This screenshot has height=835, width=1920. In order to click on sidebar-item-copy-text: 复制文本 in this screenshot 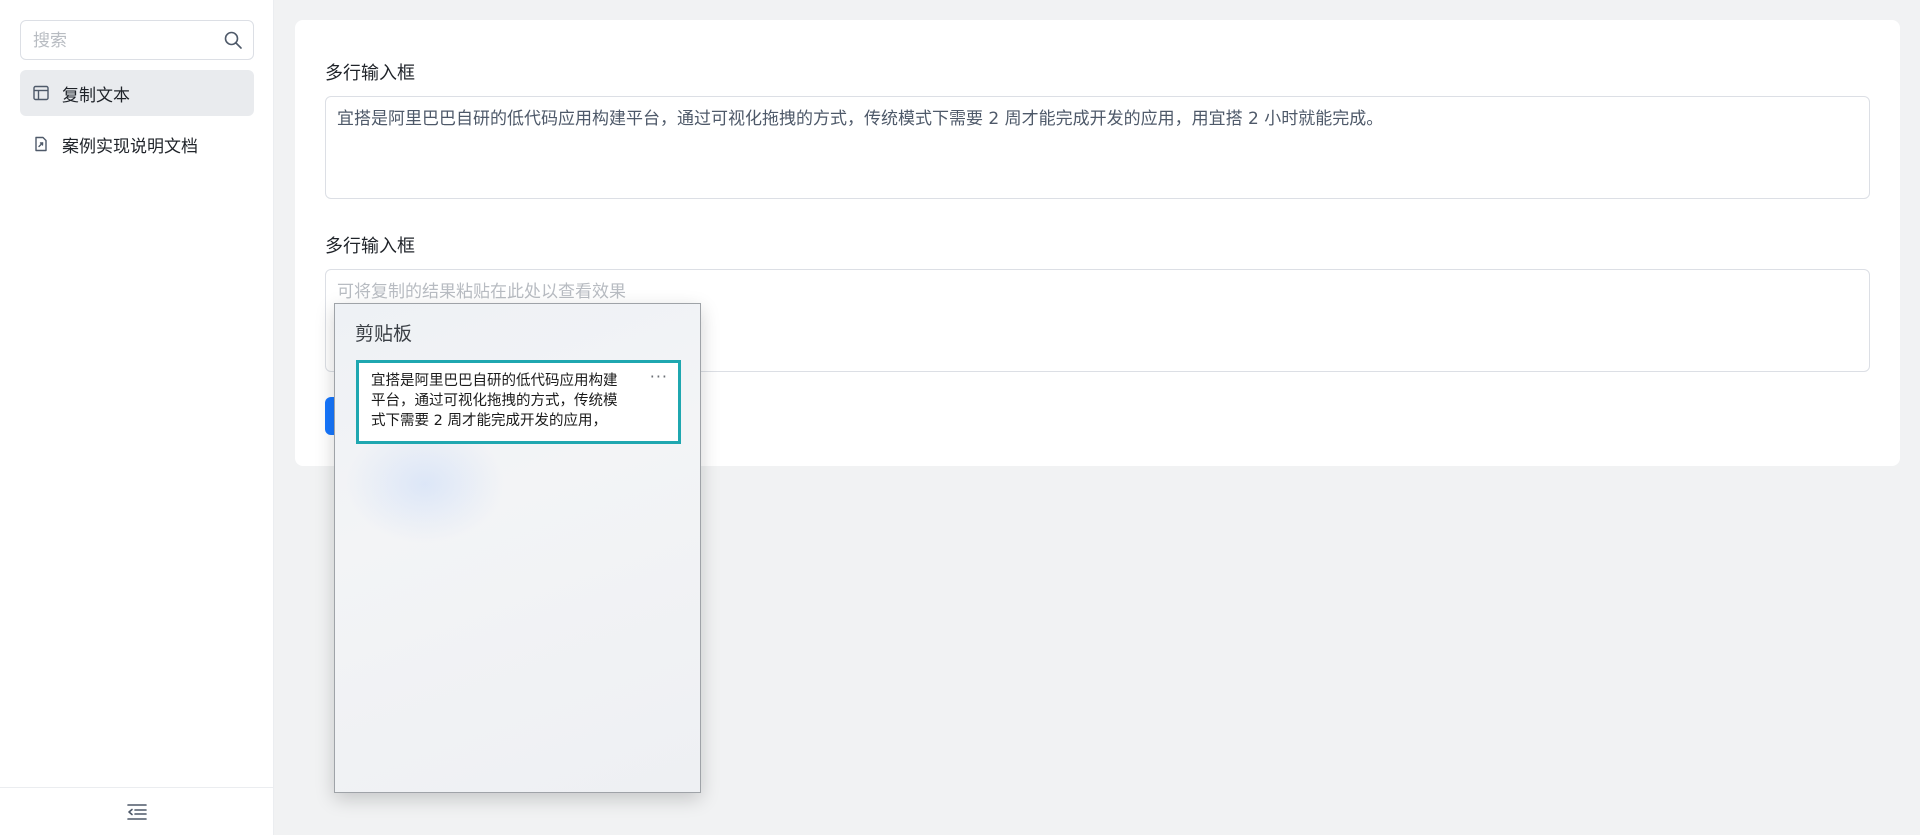, I will do `click(137, 93)`.